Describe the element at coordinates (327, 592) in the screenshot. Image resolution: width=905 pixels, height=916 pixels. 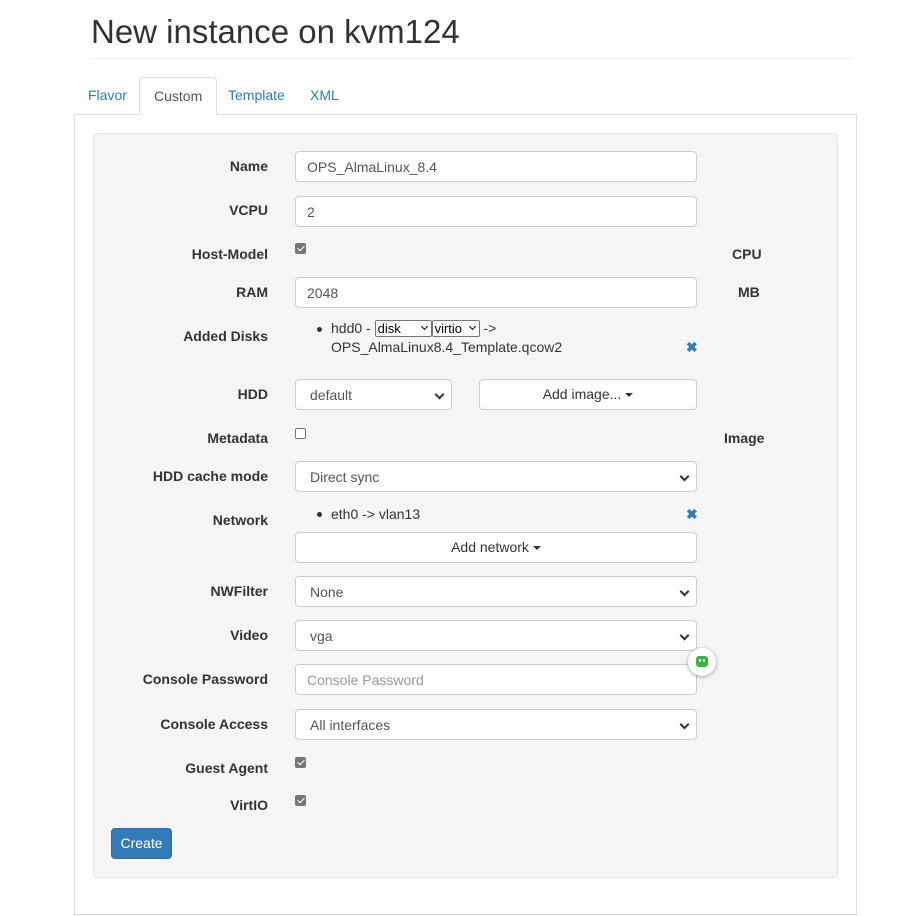
I see `nwfilter-value: None` at that location.